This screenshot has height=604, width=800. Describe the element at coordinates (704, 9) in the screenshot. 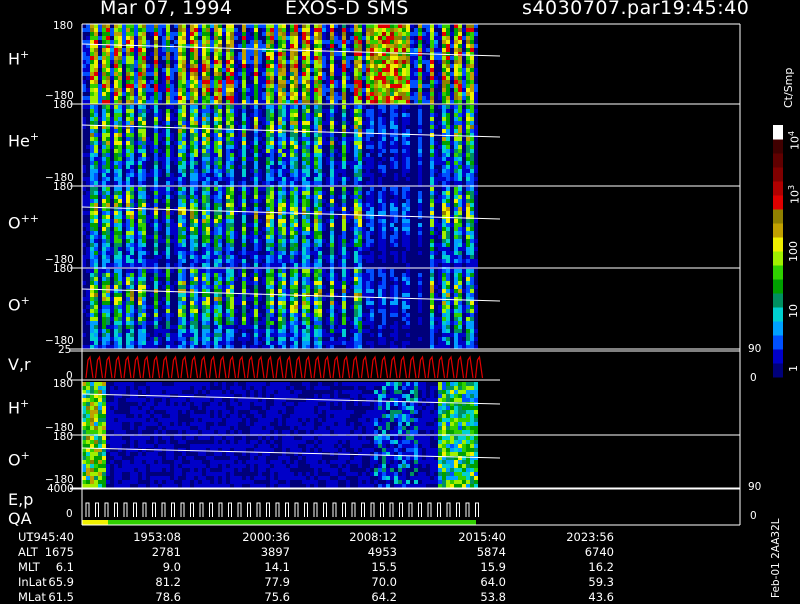

I see `plot-time: 19:45:40` at that location.